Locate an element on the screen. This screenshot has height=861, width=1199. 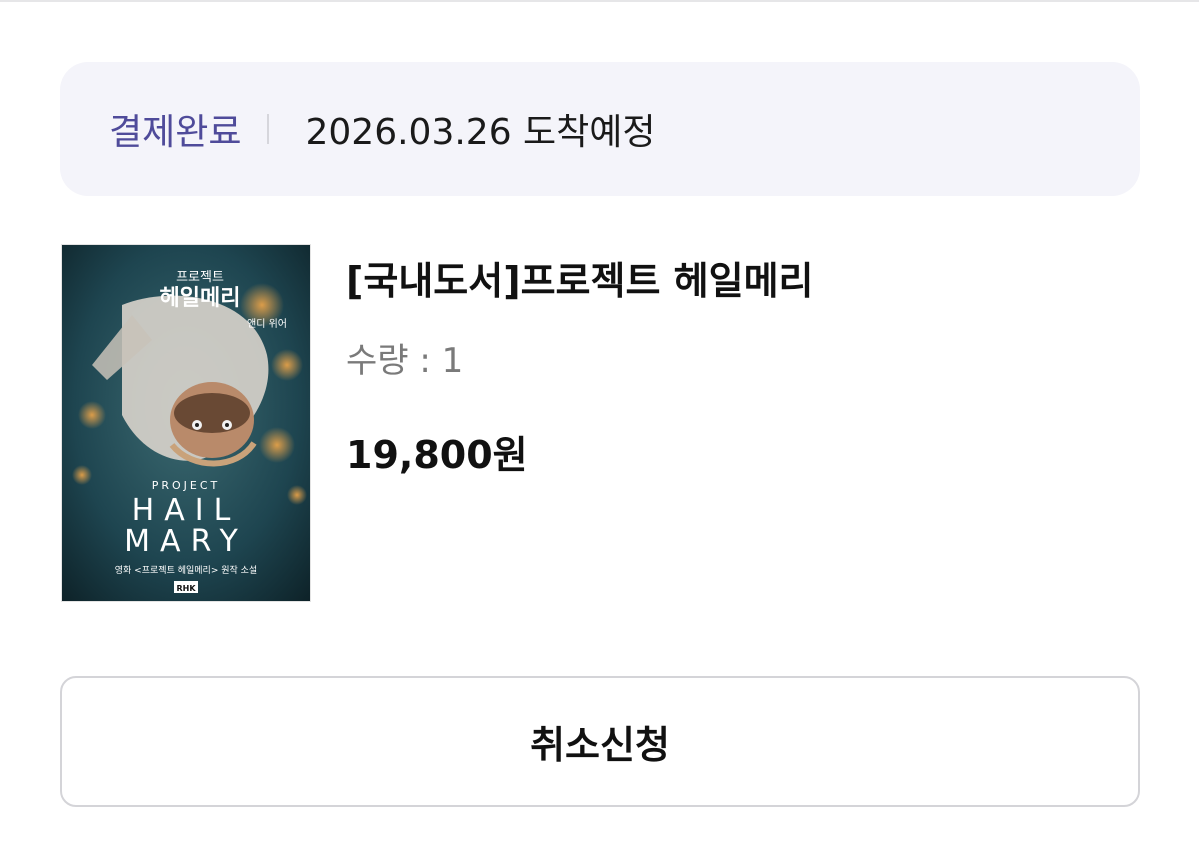
cover-title-small: 프로젝트 is located at coordinates (200, 277).